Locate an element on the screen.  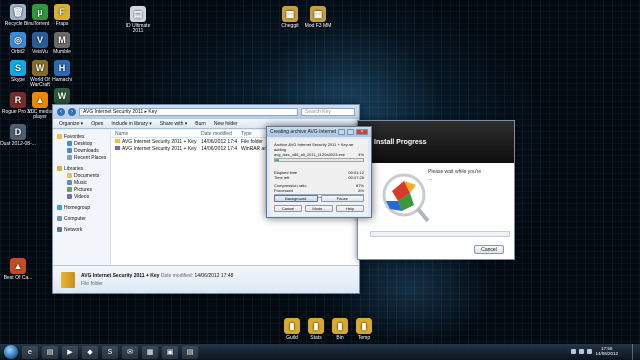
desktop-shortcut: H Hamachi is located at coordinates (62, 71).